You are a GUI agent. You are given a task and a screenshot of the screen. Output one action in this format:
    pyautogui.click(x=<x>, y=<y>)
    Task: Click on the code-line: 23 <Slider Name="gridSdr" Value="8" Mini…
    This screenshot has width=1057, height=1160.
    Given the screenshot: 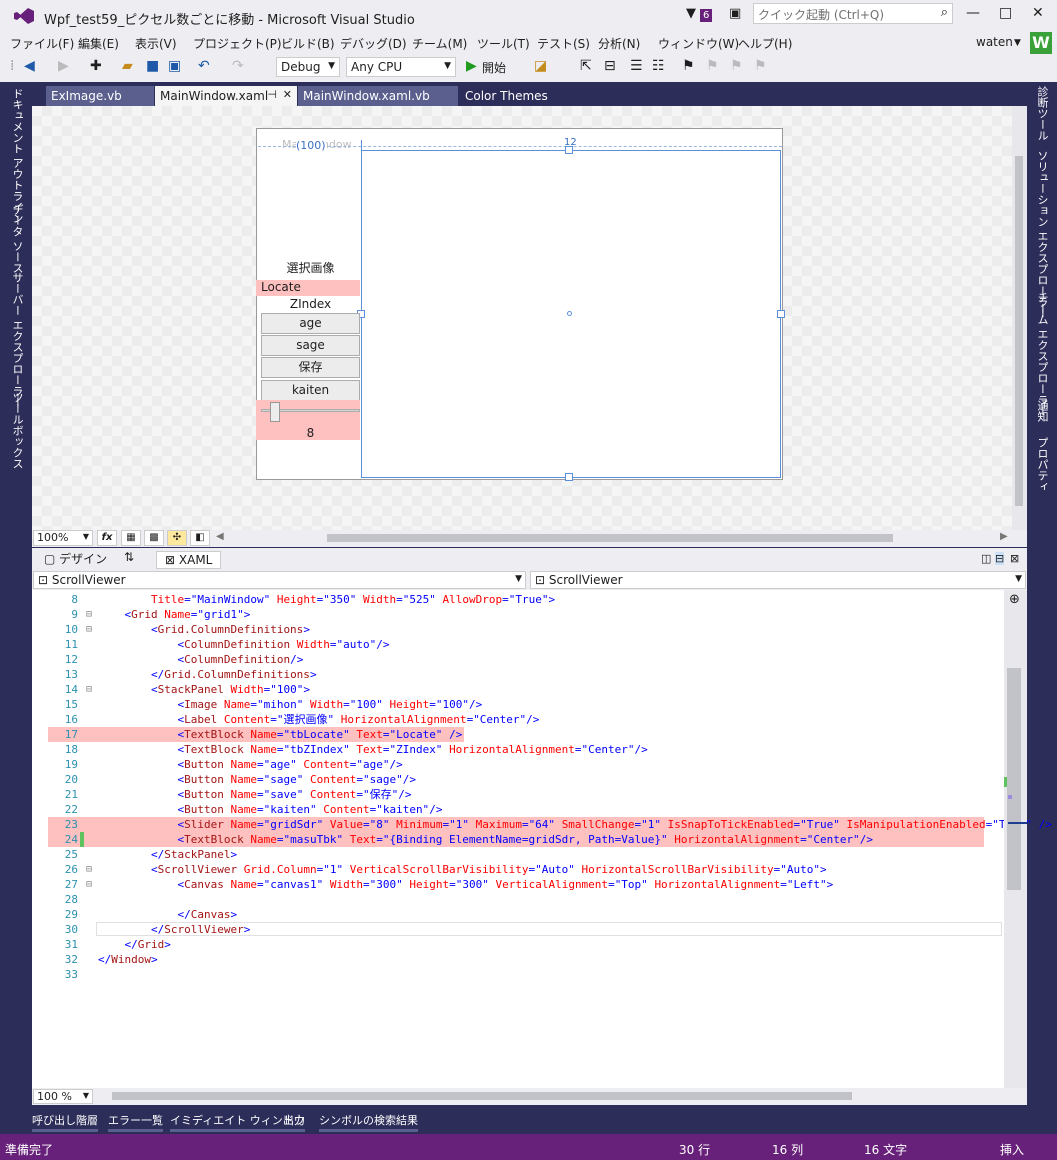 What is the action you would take?
    pyautogui.click(x=542, y=824)
    